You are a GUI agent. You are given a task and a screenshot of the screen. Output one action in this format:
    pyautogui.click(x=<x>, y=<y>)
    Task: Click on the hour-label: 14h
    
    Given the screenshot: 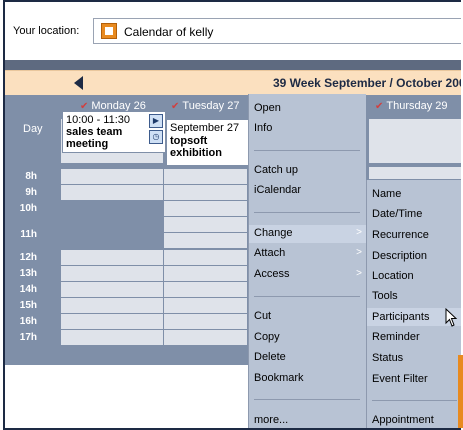 What is the action you would take?
    pyautogui.click(x=28, y=289)
    